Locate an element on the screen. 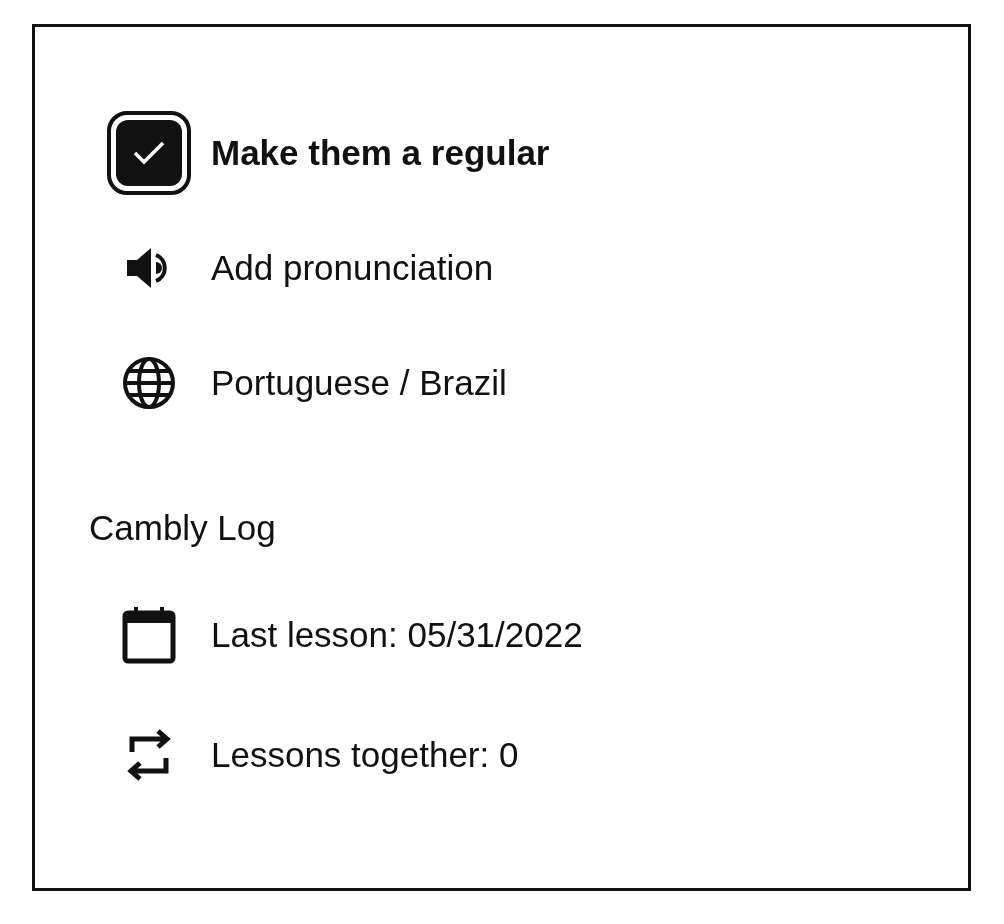 This screenshot has width=1004, height=924. checkbox-label: Make them a regular is located at coordinates (380, 153).